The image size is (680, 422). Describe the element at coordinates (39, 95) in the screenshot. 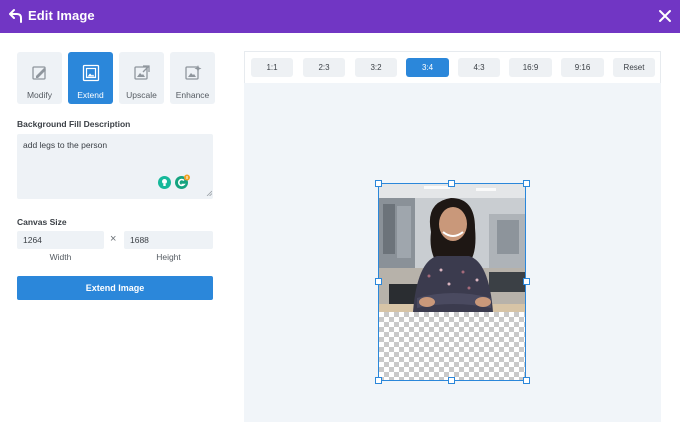

I see `mode-label: Modify` at that location.